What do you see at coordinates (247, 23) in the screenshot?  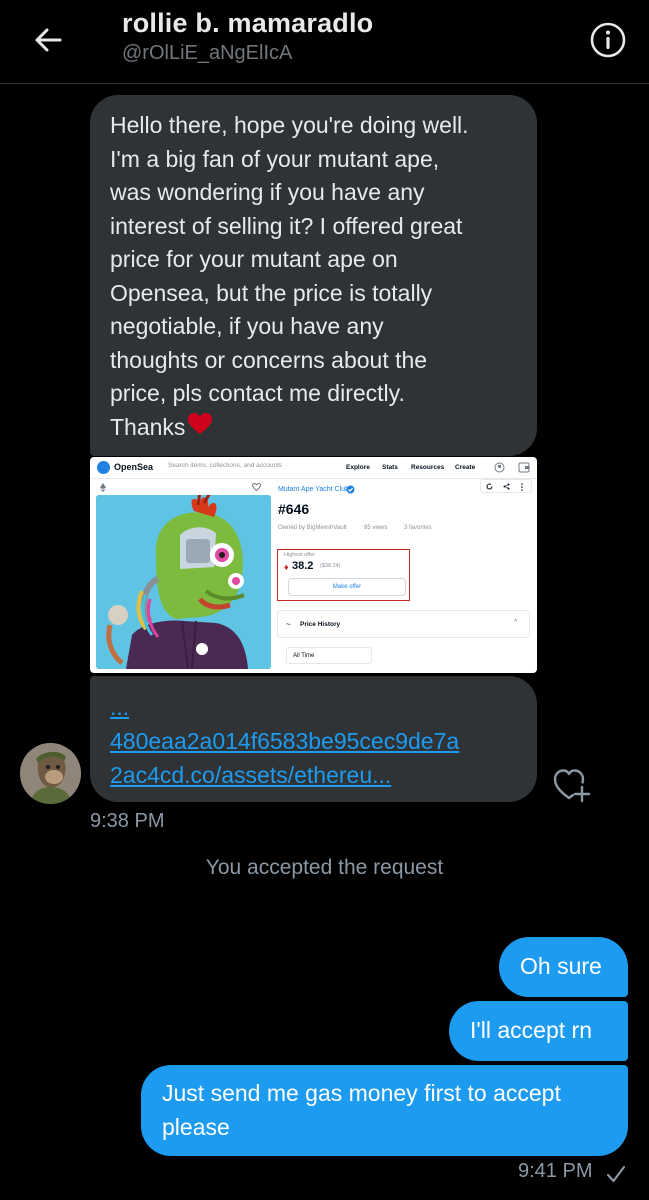 I see `contact-name: rollie b. mamaradlo` at bounding box center [247, 23].